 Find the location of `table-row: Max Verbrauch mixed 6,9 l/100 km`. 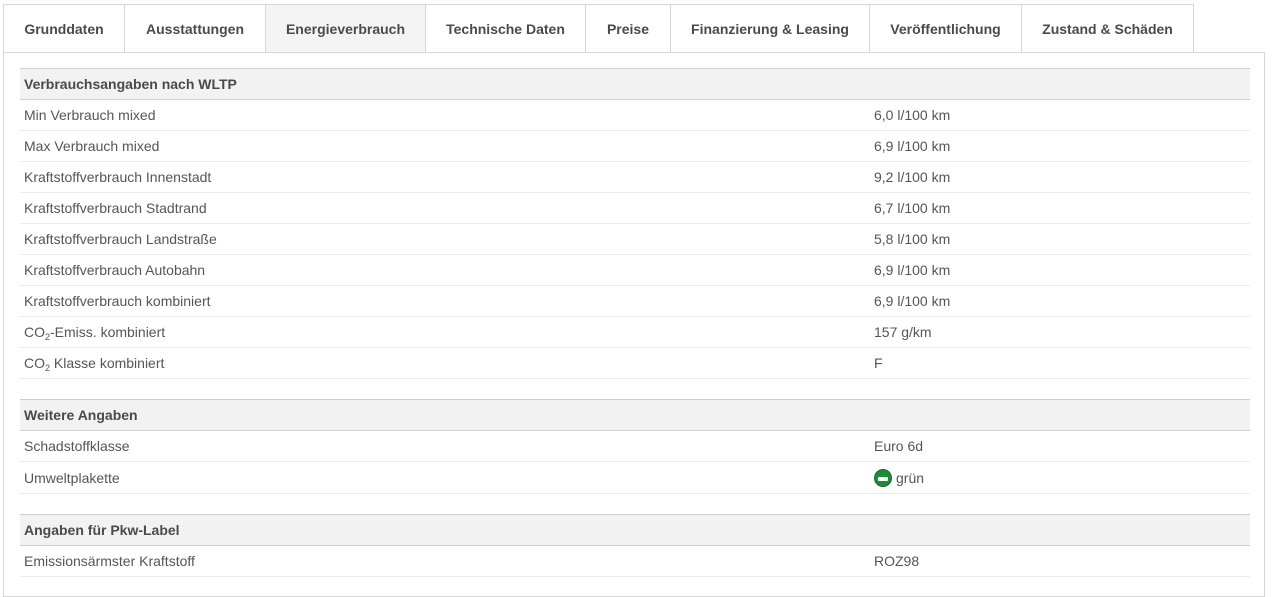

table-row: Max Verbrauch mixed 6,9 l/100 km is located at coordinates (635, 146).